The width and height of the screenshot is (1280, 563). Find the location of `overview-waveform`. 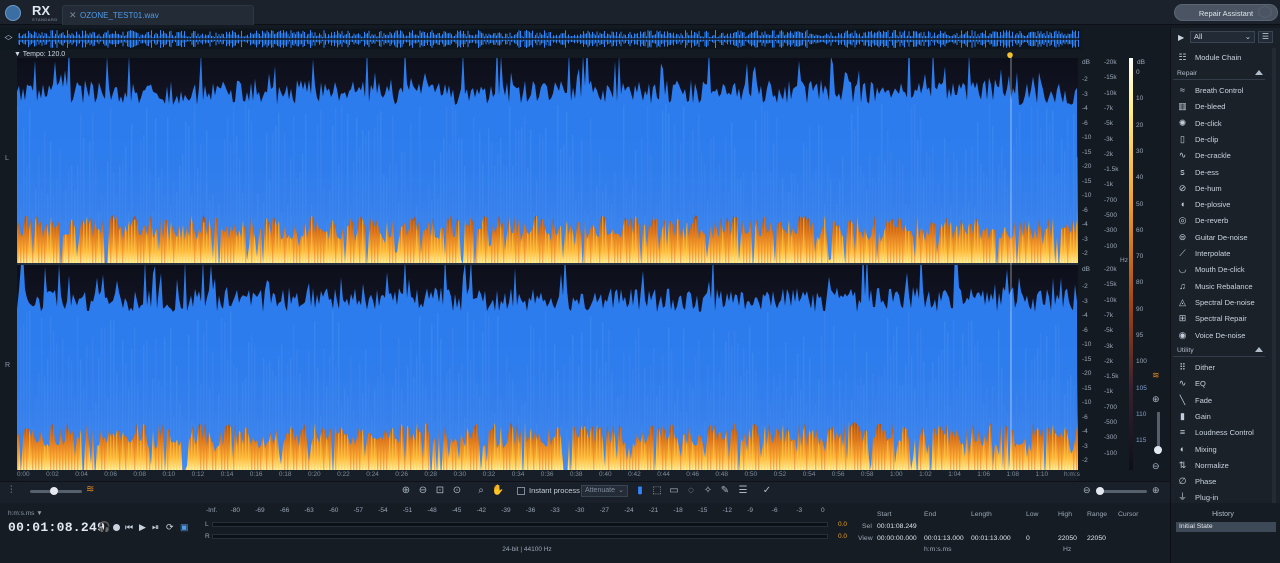

overview-waveform is located at coordinates (549, 39).